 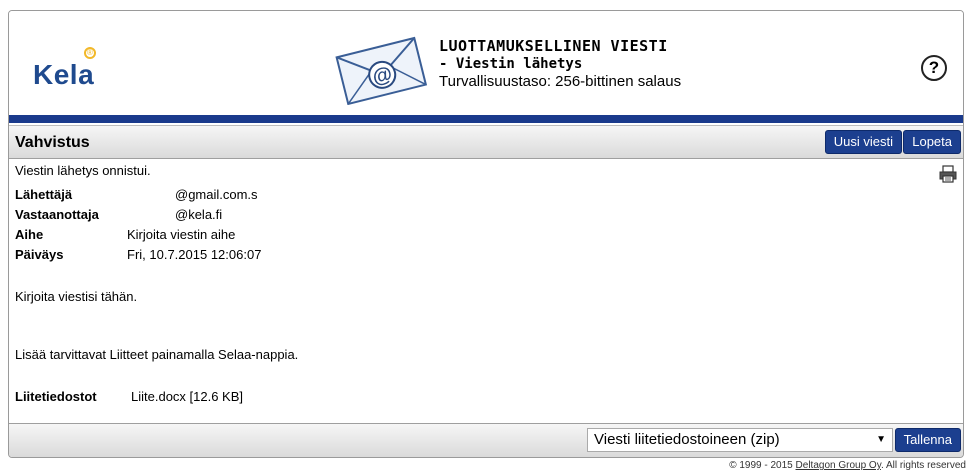 What do you see at coordinates (52, 142) in the screenshot?
I see `section-title: Vahvistus` at bounding box center [52, 142].